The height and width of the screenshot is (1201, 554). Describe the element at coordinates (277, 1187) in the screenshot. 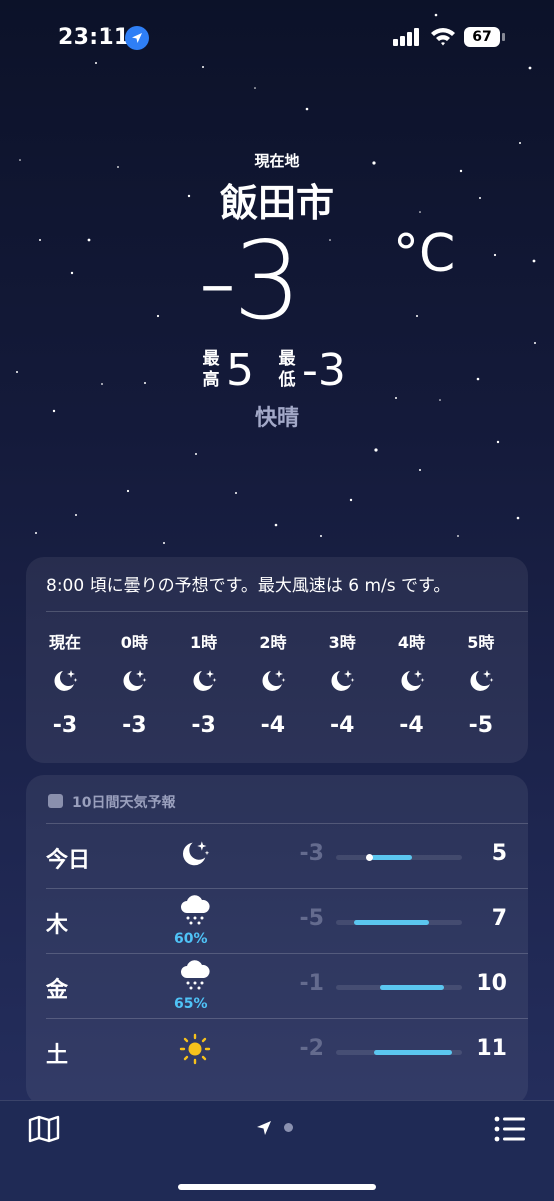

I see `home-indicator` at that location.